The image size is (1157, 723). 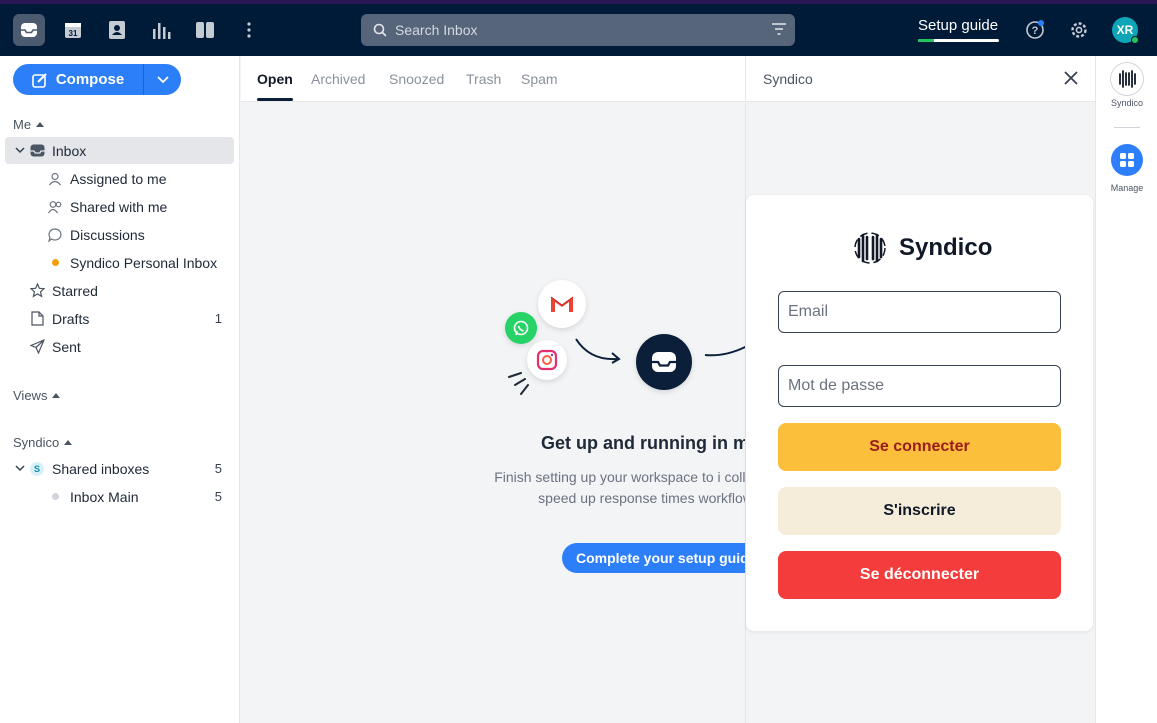 I want to click on sidebar-item-label: Discussions, so click(x=107, y=234).